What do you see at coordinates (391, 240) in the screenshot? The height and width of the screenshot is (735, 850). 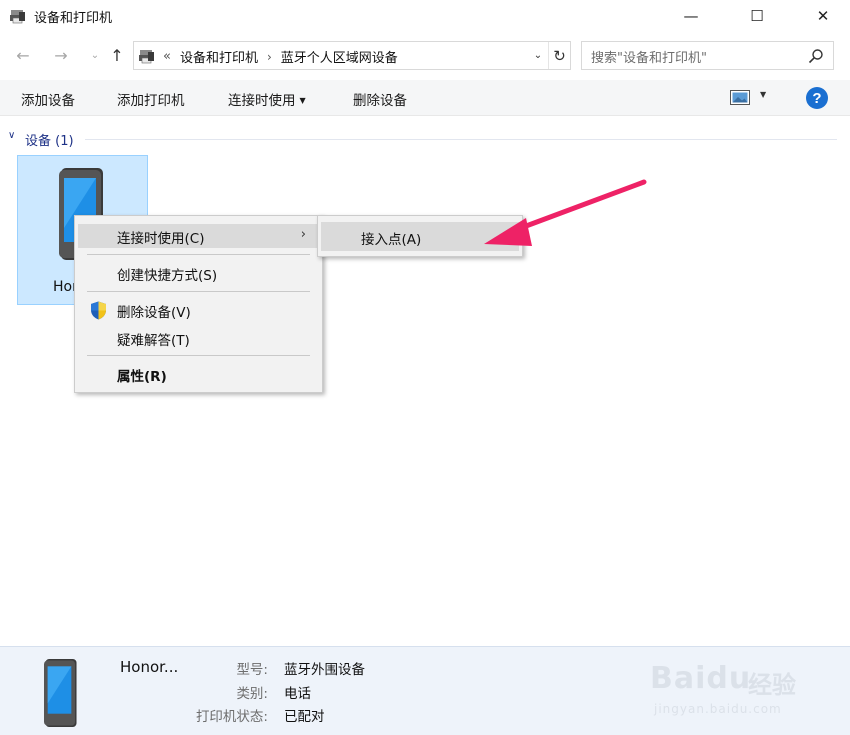 I see `menu-item-label: 接入点(A)` at bounding box center [391, 240].